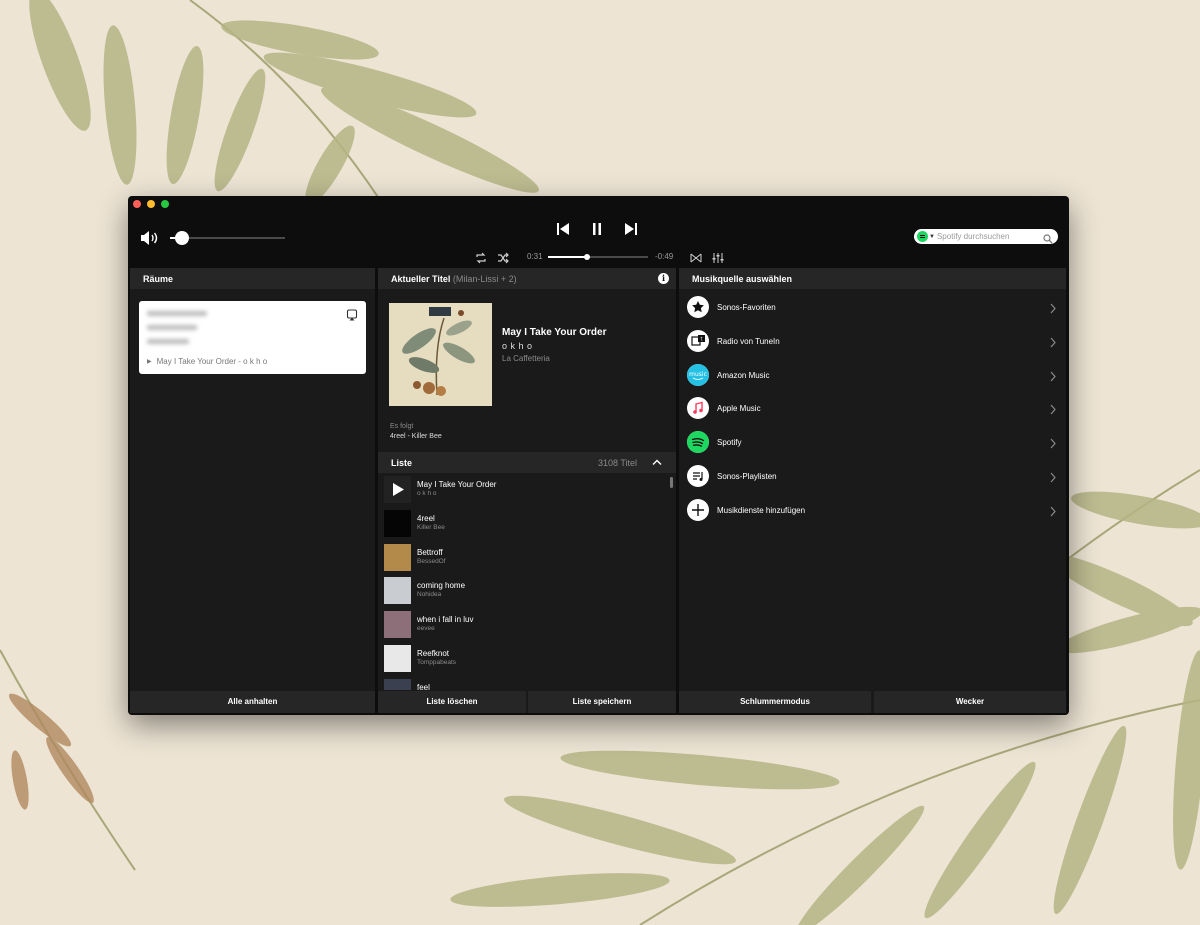  What do you see at coordinates (563, 229) in the screenshot?
I see `previous-track-icon` at bounding box center [563, 229].